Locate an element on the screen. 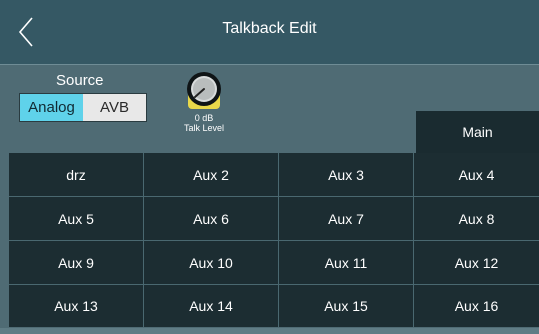  page-title: Talkback Edit is located at coordinates (269, 28).